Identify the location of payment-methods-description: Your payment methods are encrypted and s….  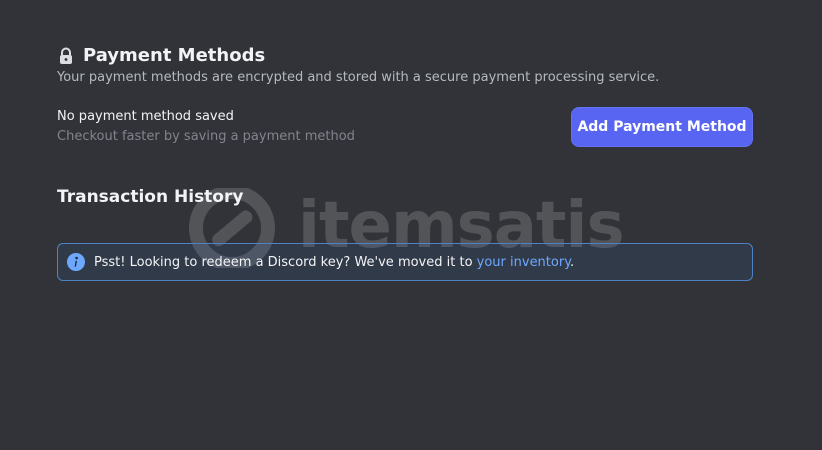
(358, 77).